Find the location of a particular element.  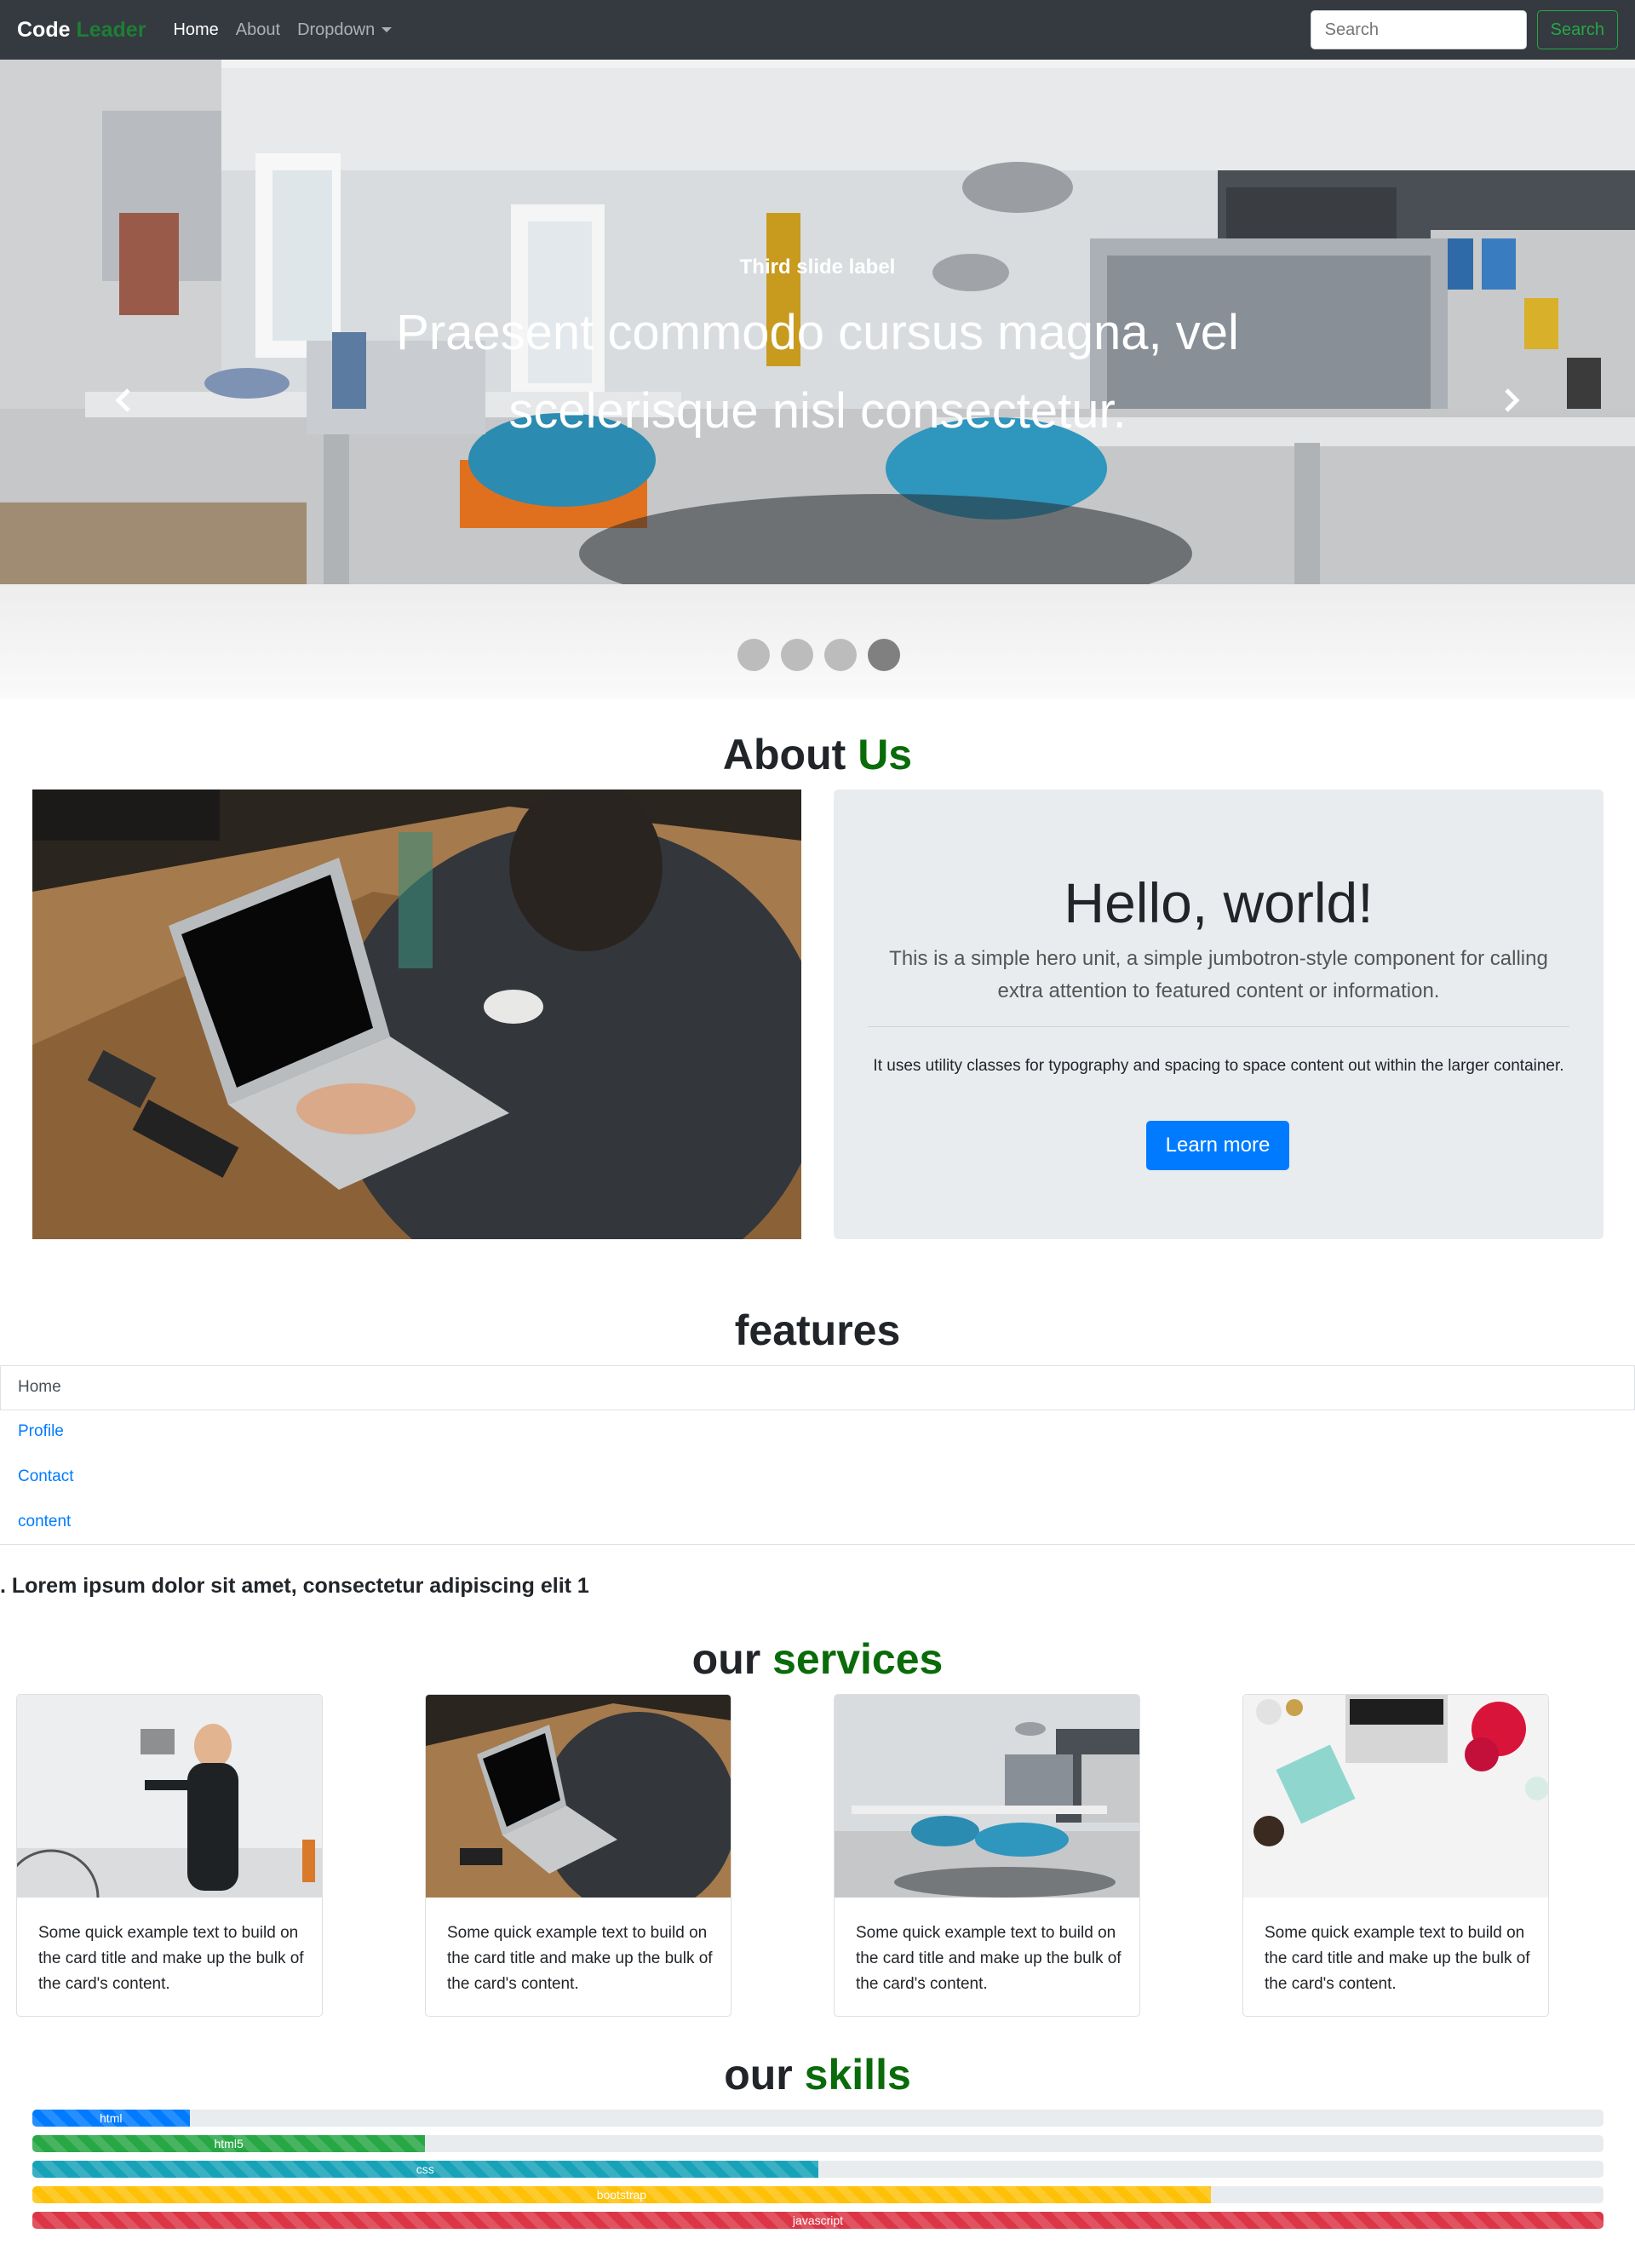

skill-progress-css: css is located at coordinates (817, 2169).